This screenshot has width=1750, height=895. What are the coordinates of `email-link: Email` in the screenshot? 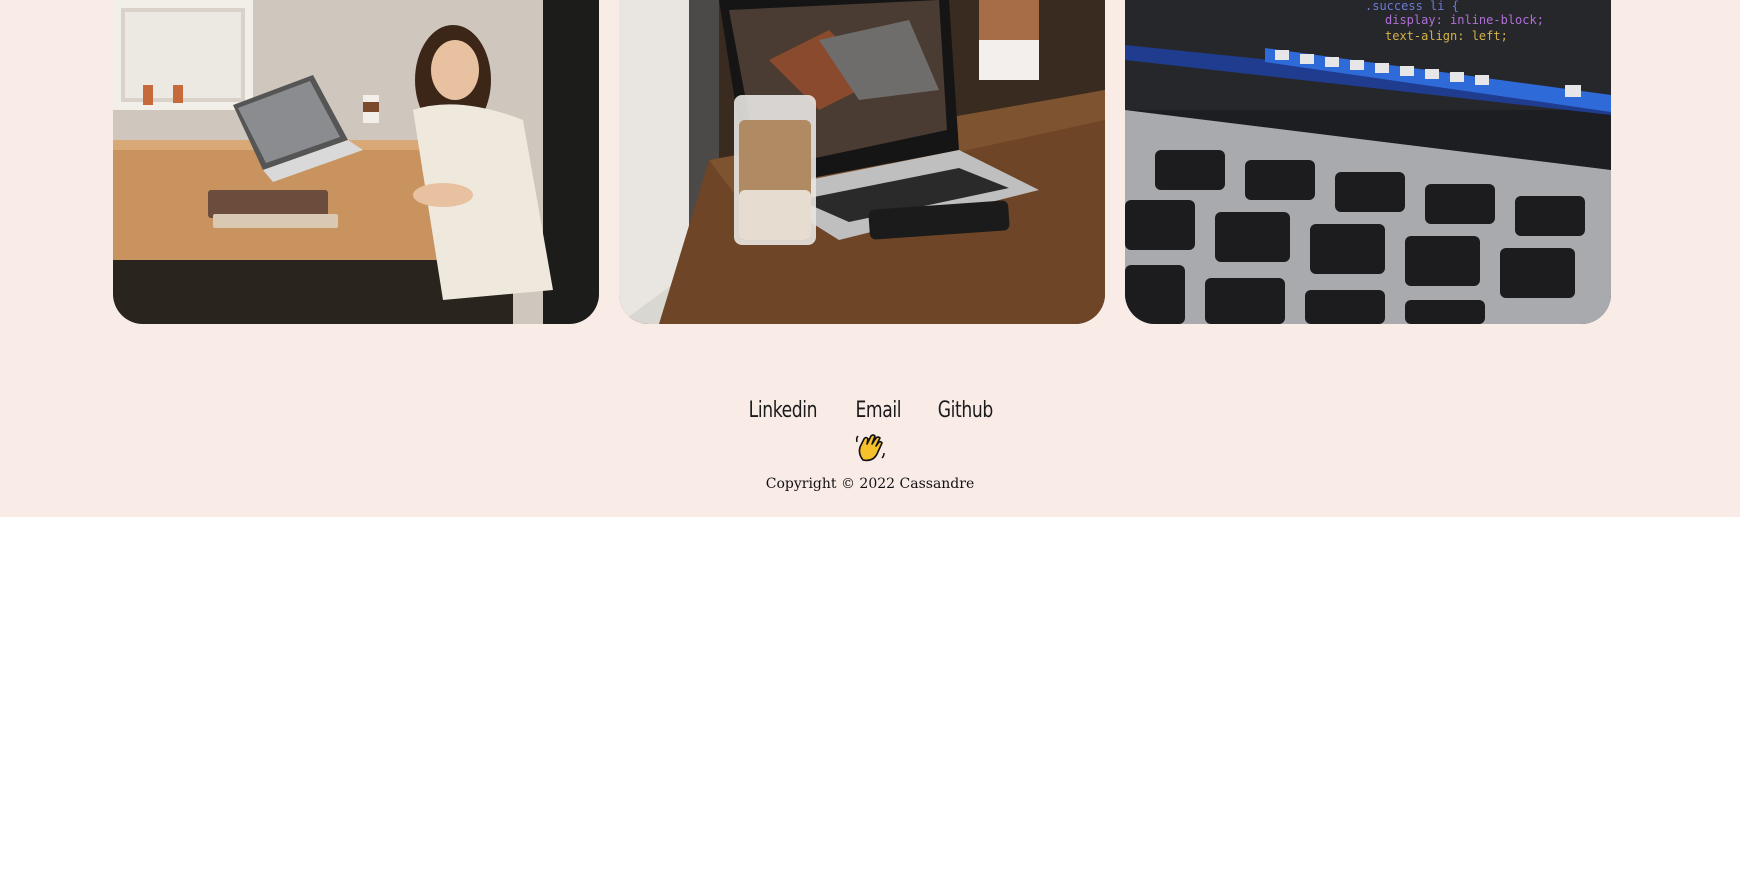 It's located at (879, 410).